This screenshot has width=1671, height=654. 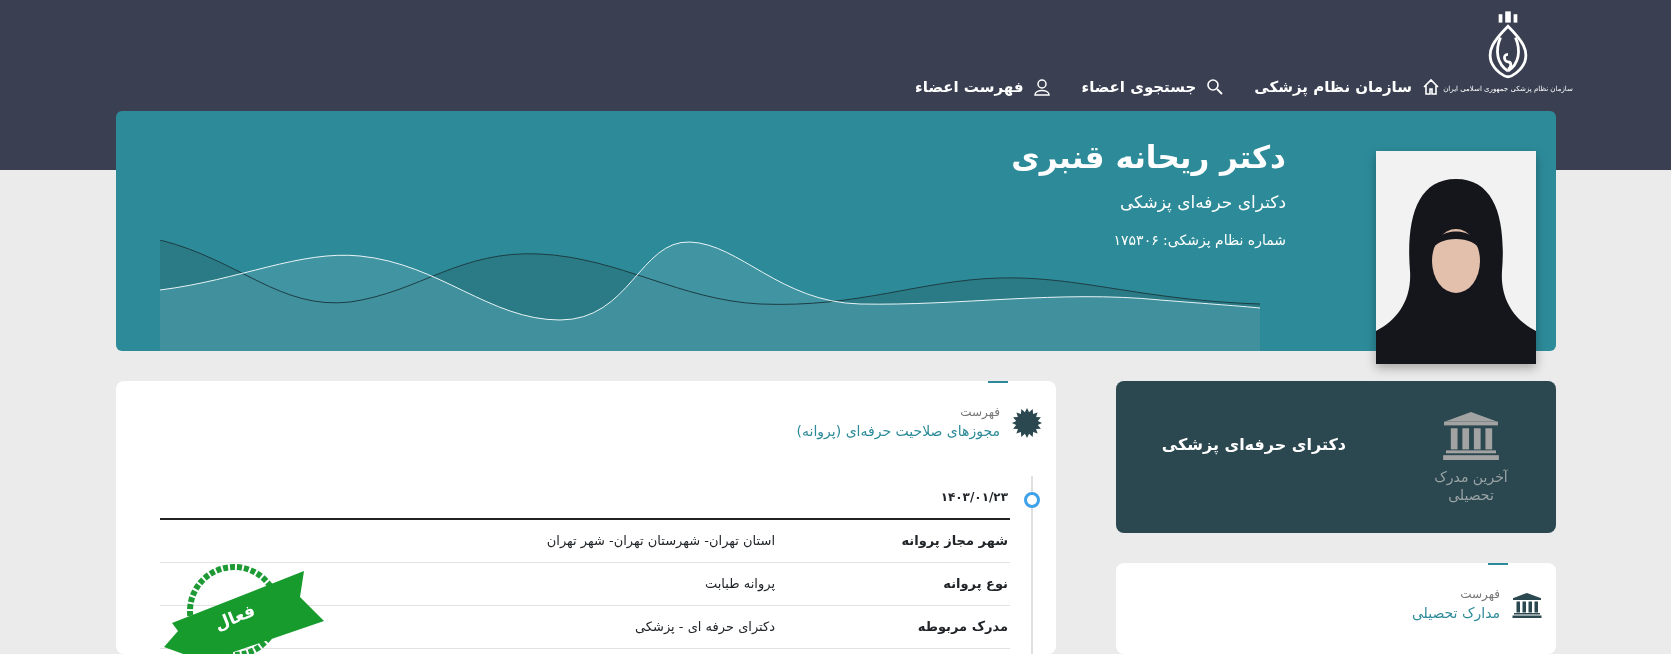 I want to click on nav-link: جستجوی اعضاء, so click(x=1153, y=87).